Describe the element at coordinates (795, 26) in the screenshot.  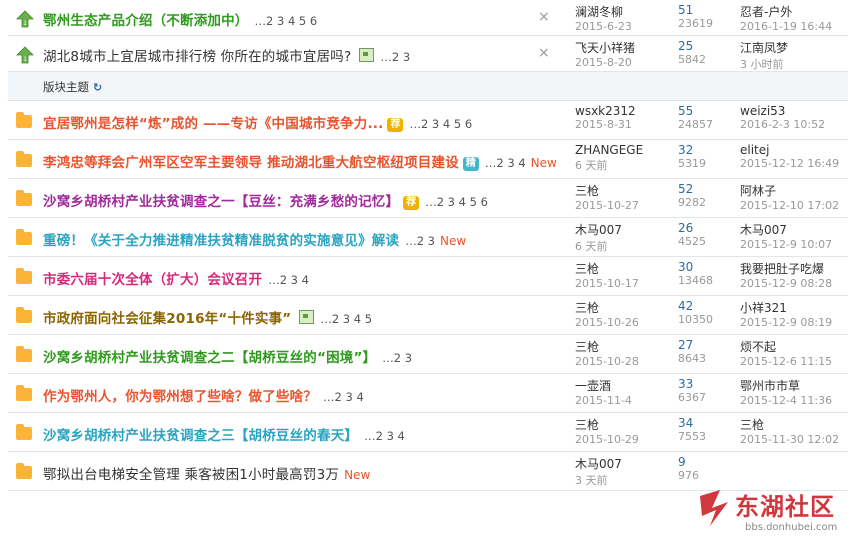
I see `last-post-time: 2016-1-19 16:44` at that location.